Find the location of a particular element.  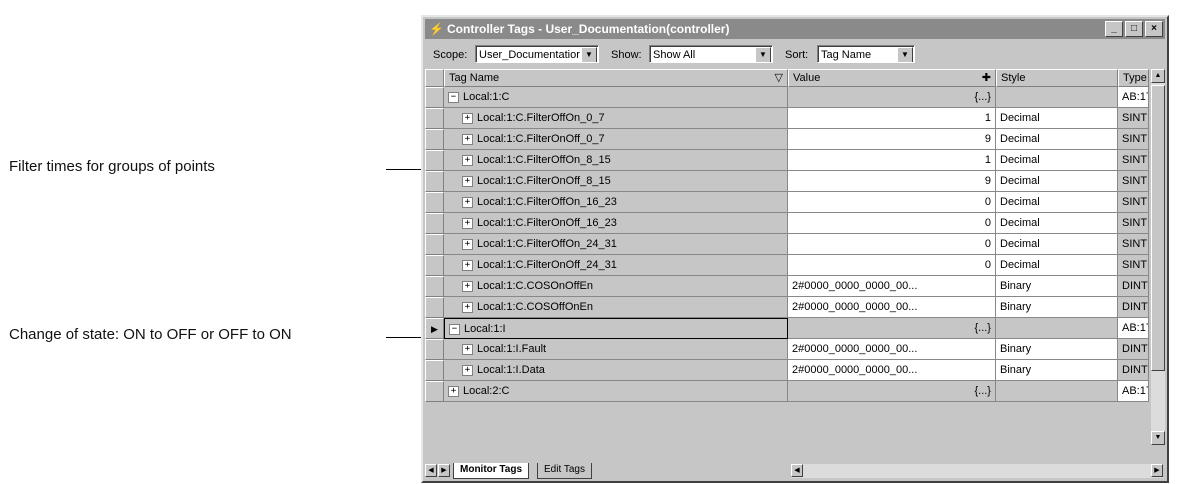

scroll-left-arrow-icon: ◀ is located at coordinates (797, 470).